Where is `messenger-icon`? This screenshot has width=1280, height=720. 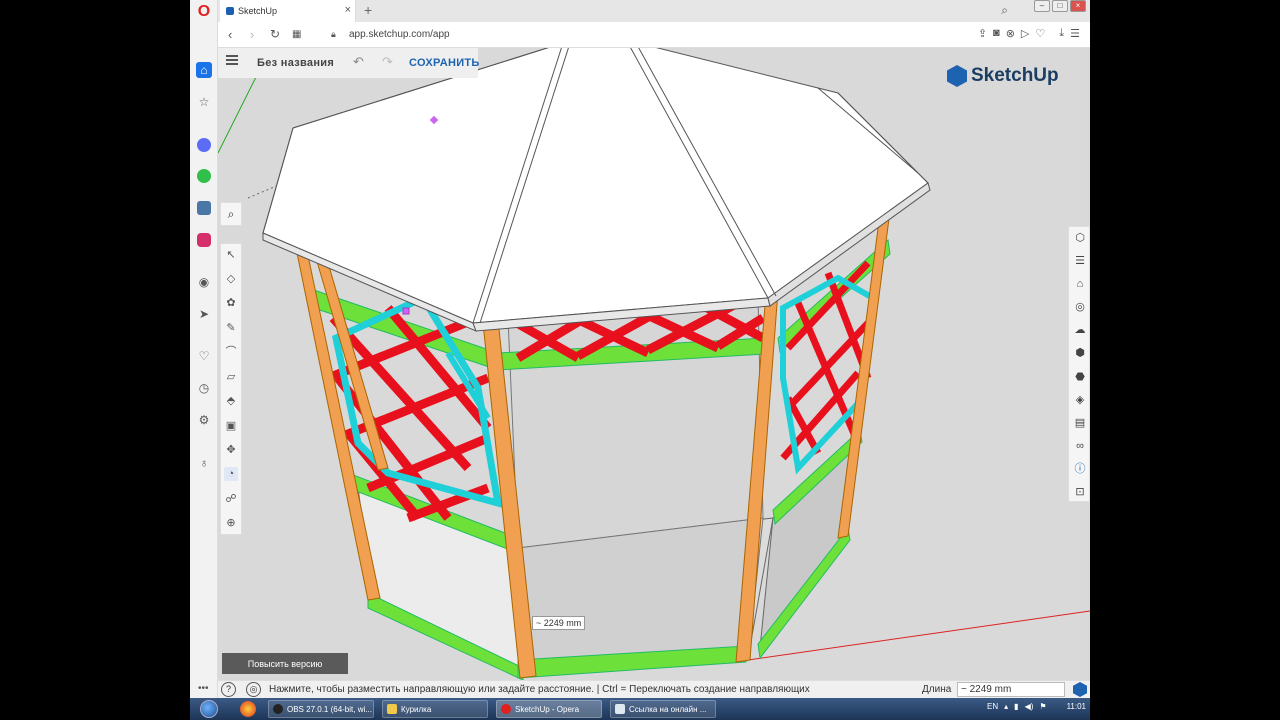
messenger-icon is located at coordinates (204, 145).